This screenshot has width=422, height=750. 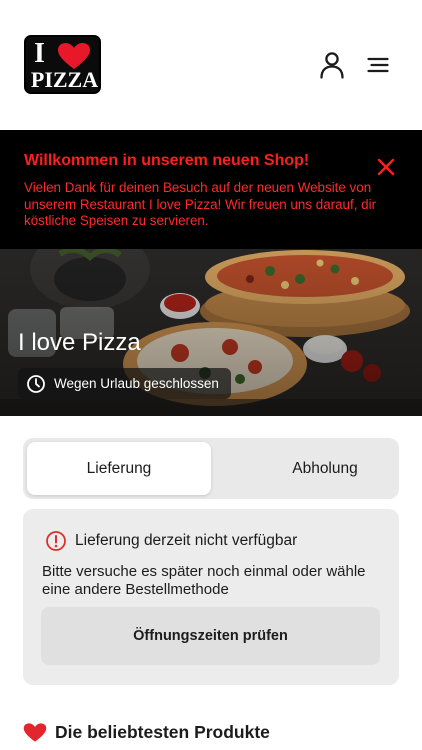 What do you see at coordinates (186, 540) in the screenshot?
I see `notice-title: Lieferung derzeit nicht verfügbar` at bounding box center [186, 540].